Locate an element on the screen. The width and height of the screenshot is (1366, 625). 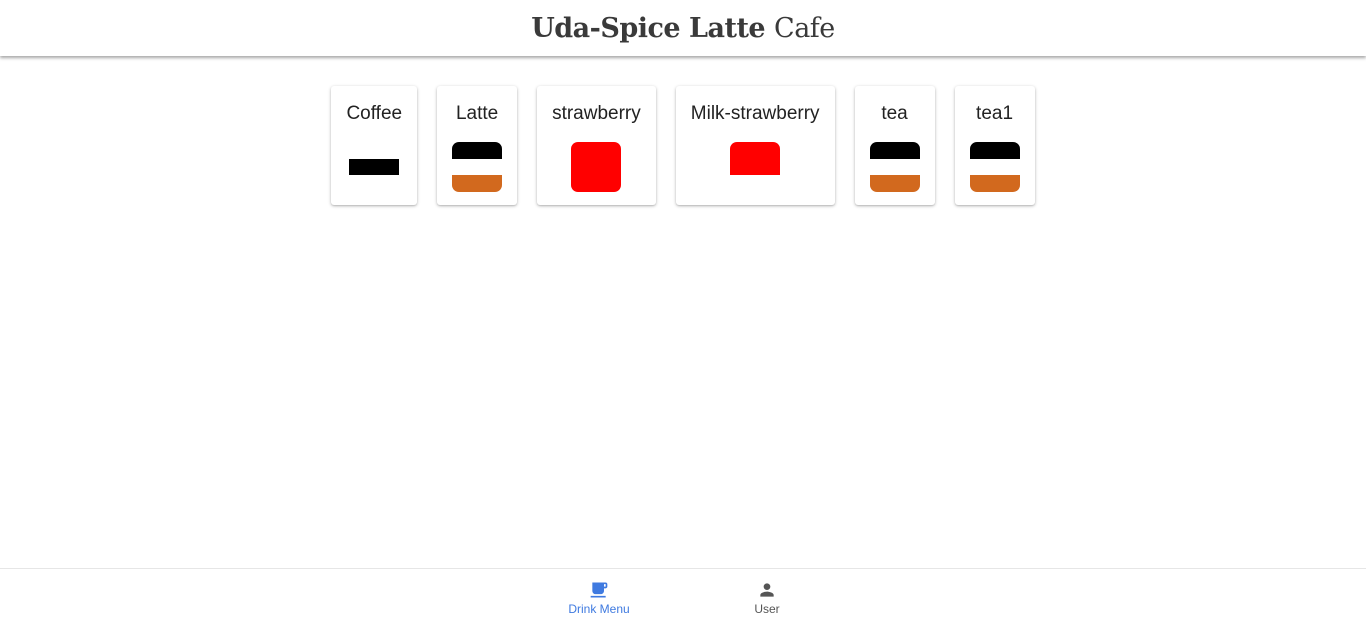
drink-card: Latte is located at coordinates (477, 145).